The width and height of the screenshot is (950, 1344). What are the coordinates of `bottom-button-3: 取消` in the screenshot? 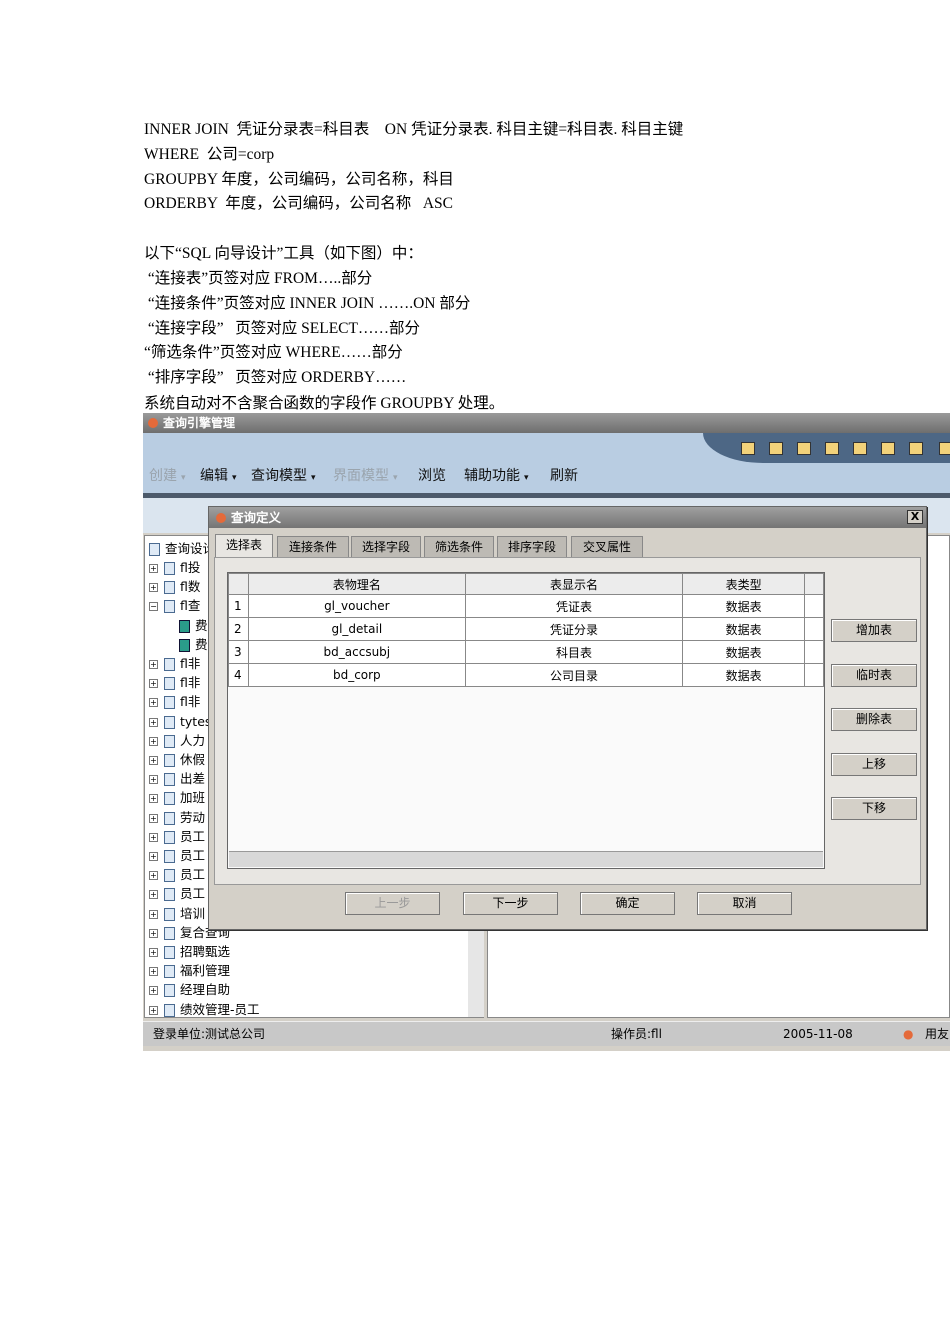 It's located at (744, 903).